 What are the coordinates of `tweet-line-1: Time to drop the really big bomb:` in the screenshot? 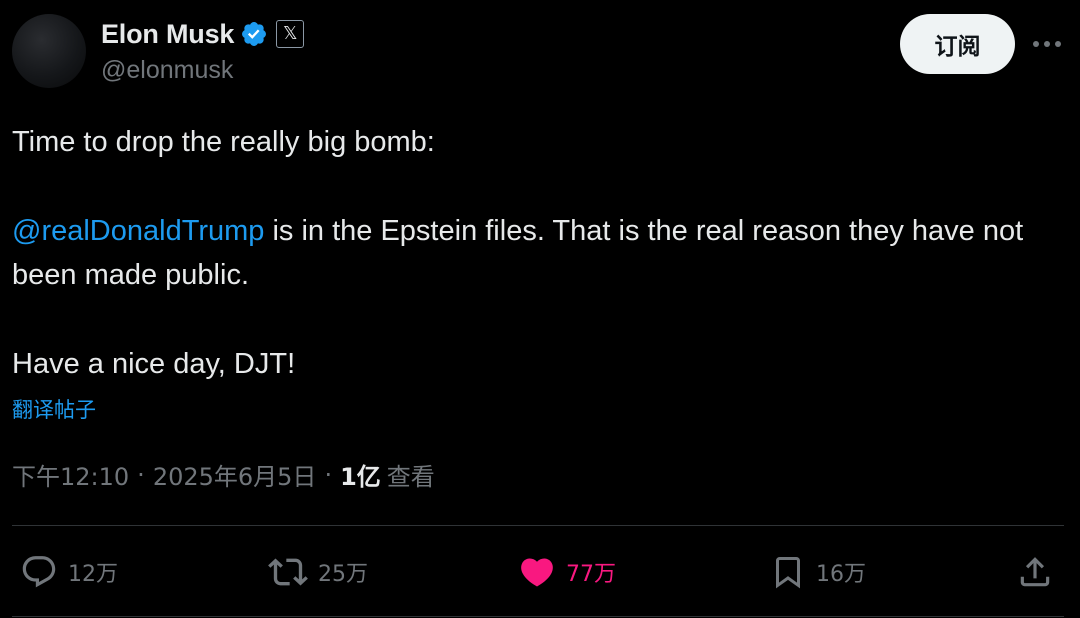 It's located at (223, 142).